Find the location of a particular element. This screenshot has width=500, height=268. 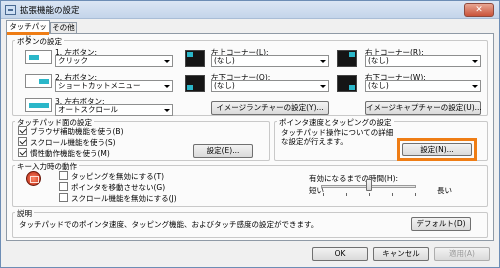

right-button-touchpad-icon is located at coordinates (38, 81).